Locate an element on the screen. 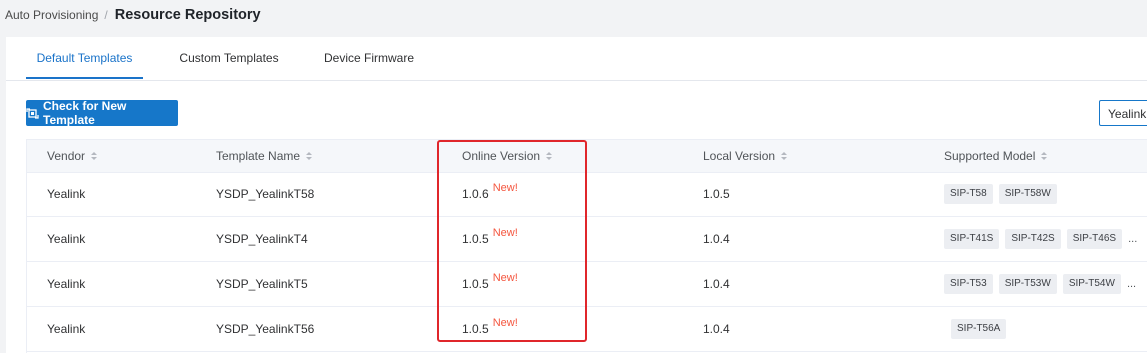 The height and width of the screenshot is (353, 1147). column-online-version: Online Version is located at coordinates (507, 156).